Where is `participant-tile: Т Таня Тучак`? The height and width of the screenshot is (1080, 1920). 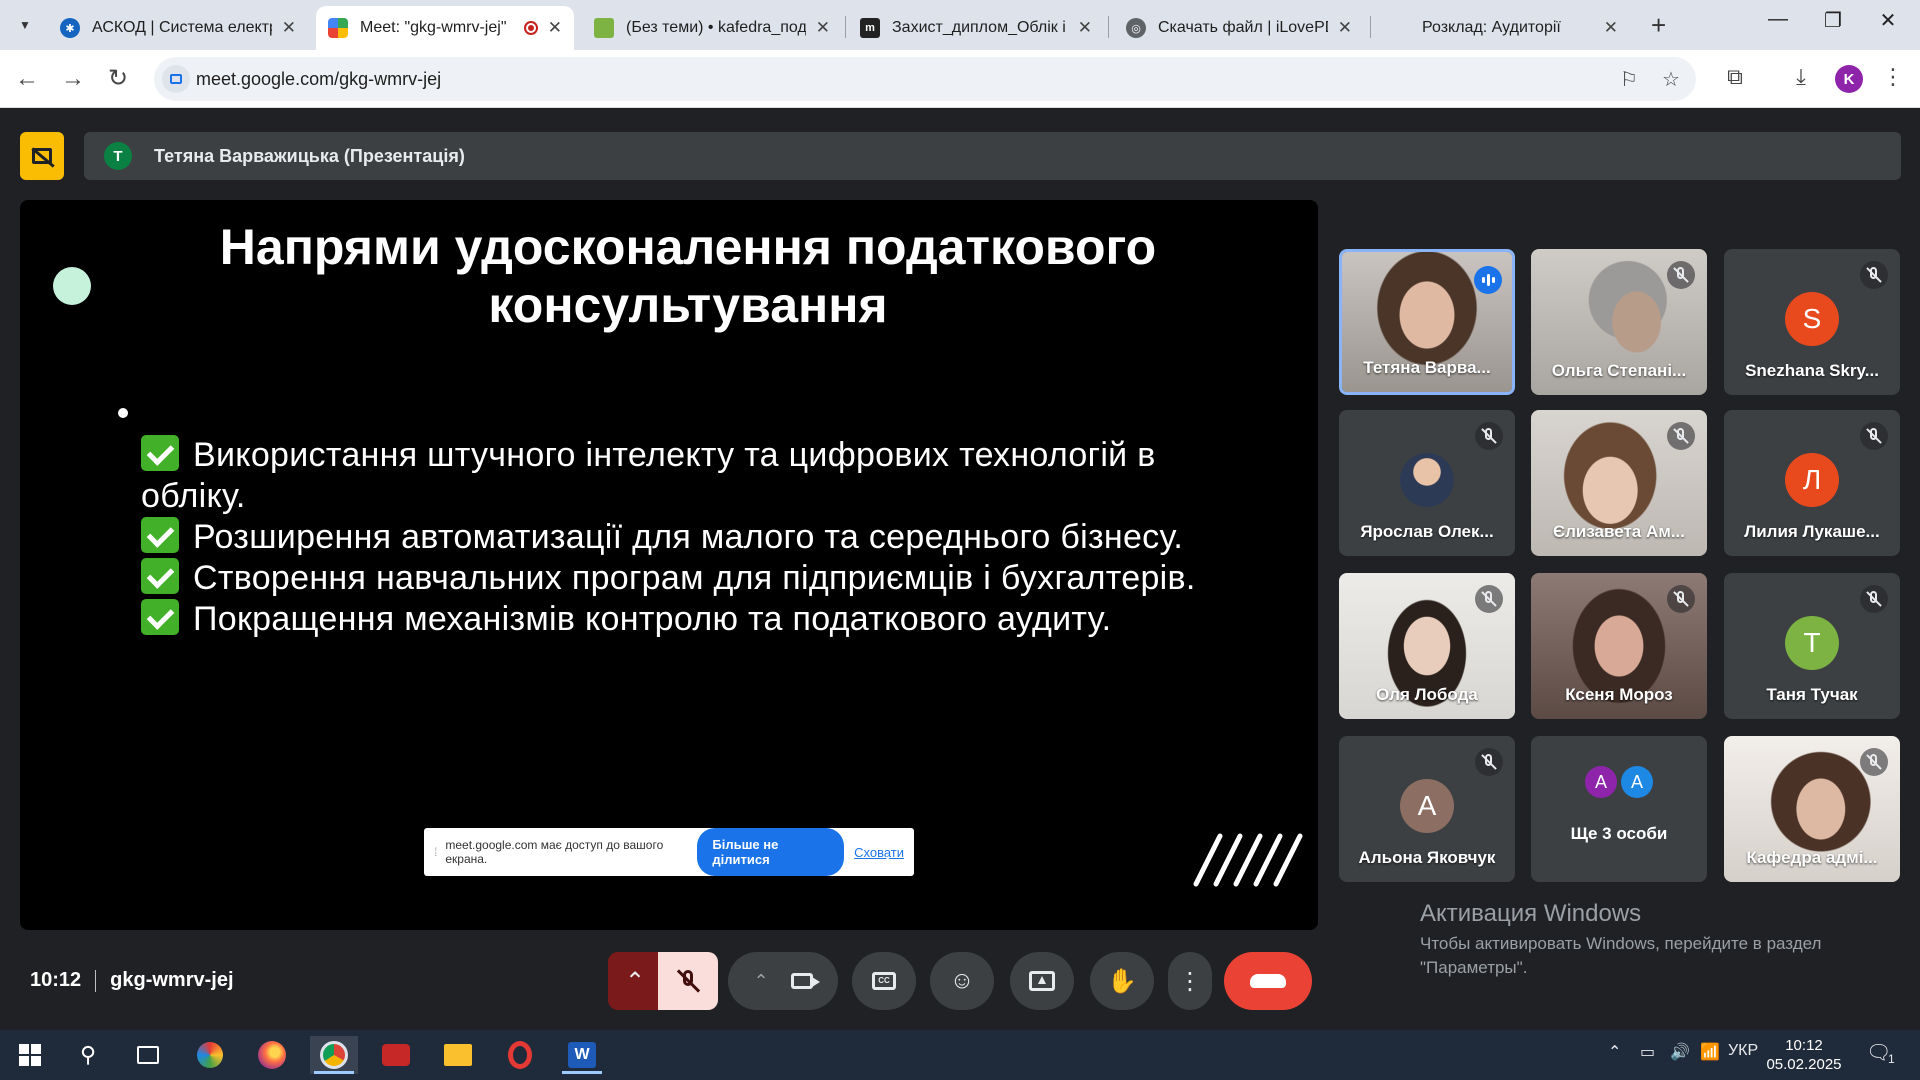 participant-tile: Т Таня Тучак is located at coordinates (1812, 646).